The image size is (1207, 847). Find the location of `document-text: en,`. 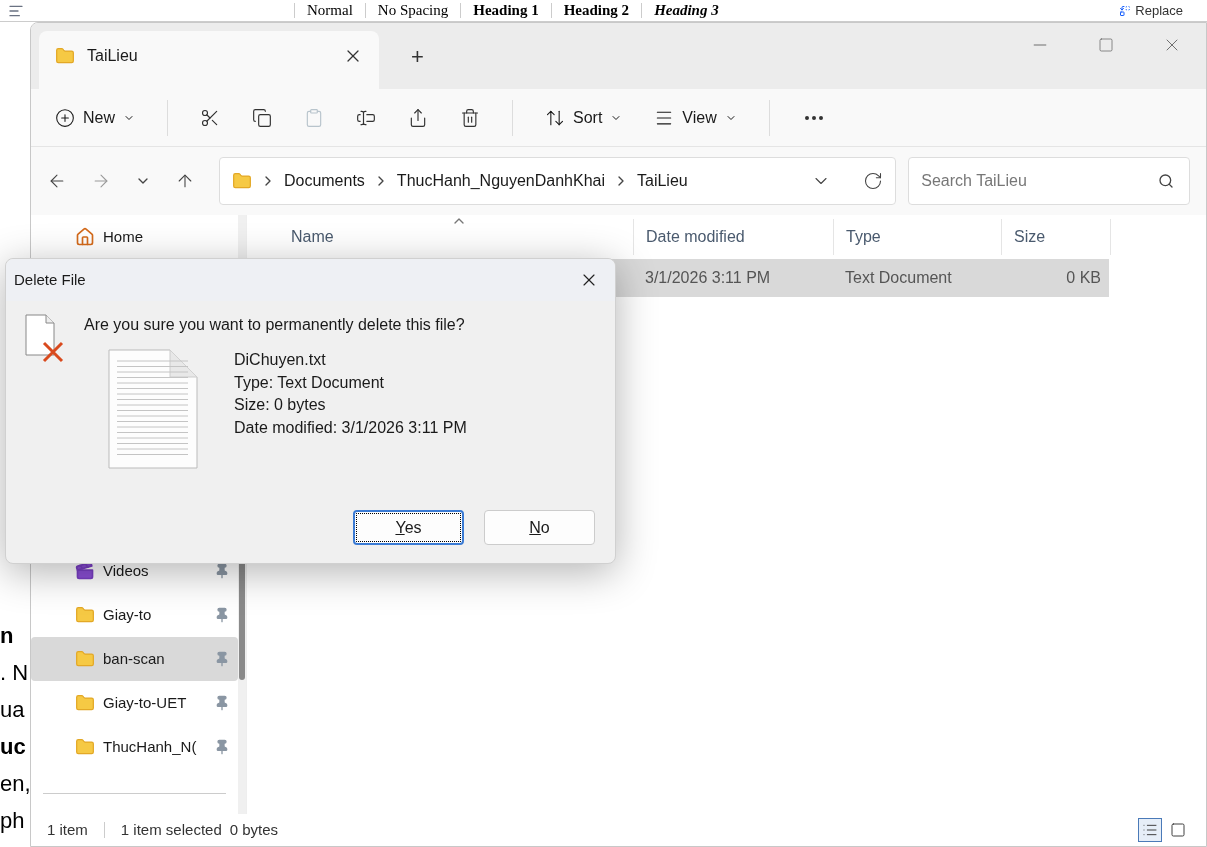

document-text: en, is located at coordinates (15, 784).